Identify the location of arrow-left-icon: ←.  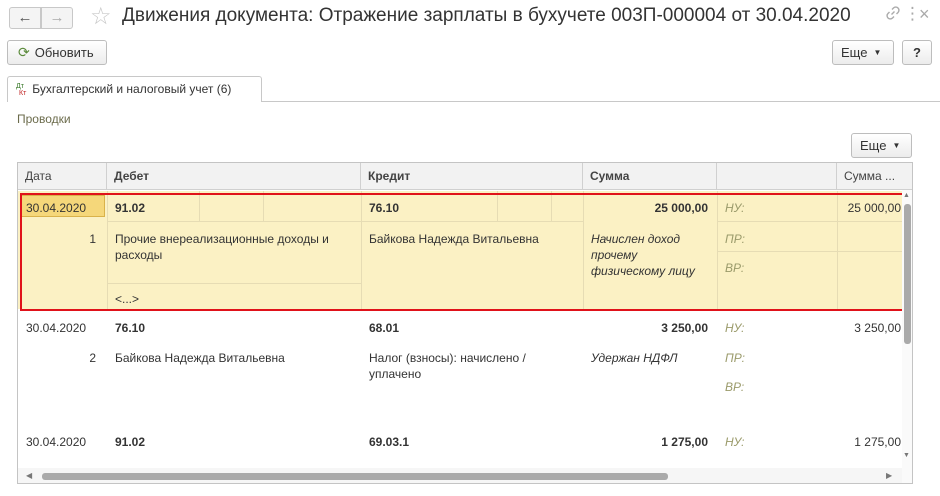
(25, 17).